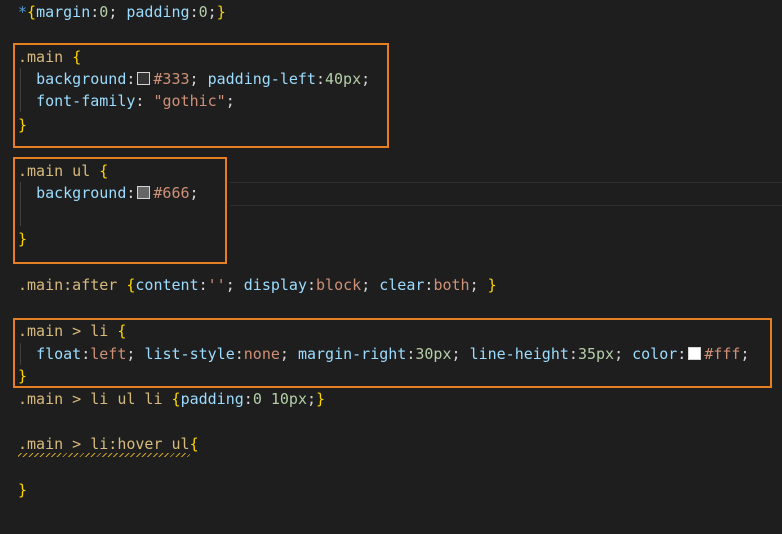 Image resolution: width=782 pixels, height=534 pixels. What do you see at coordinates (41, 57) in the screenshot?
I see `css-selector: .main` at bounding box center [41, 57].